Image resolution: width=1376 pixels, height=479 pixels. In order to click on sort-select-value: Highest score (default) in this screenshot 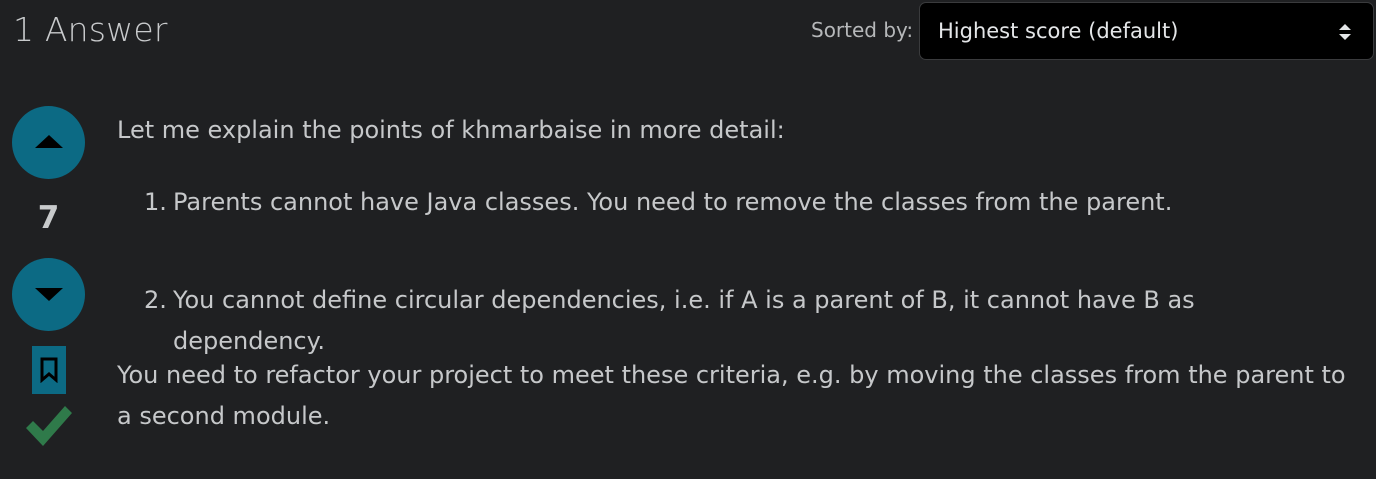, I will do `click(1058, 31)`.